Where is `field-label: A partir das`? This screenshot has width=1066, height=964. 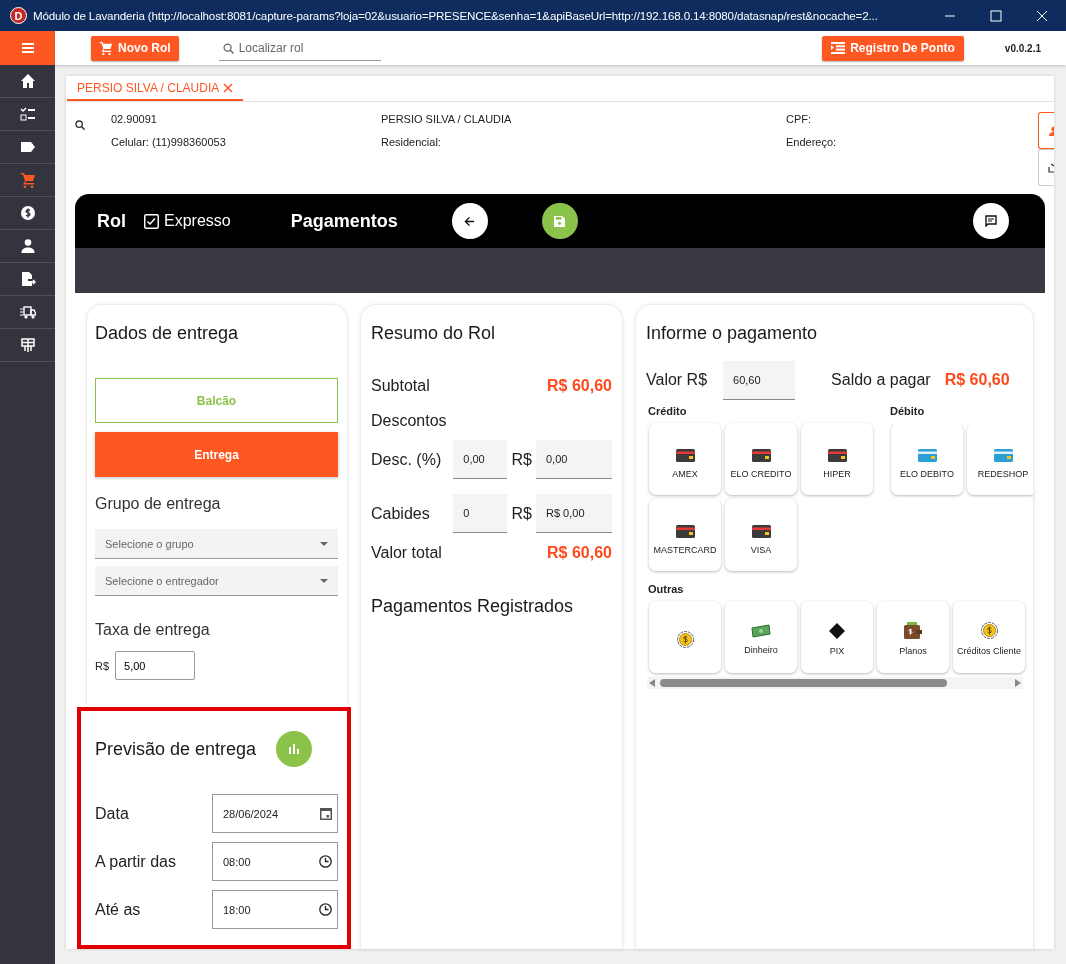
field-label: A partir das is located at coordinates (135, 861).